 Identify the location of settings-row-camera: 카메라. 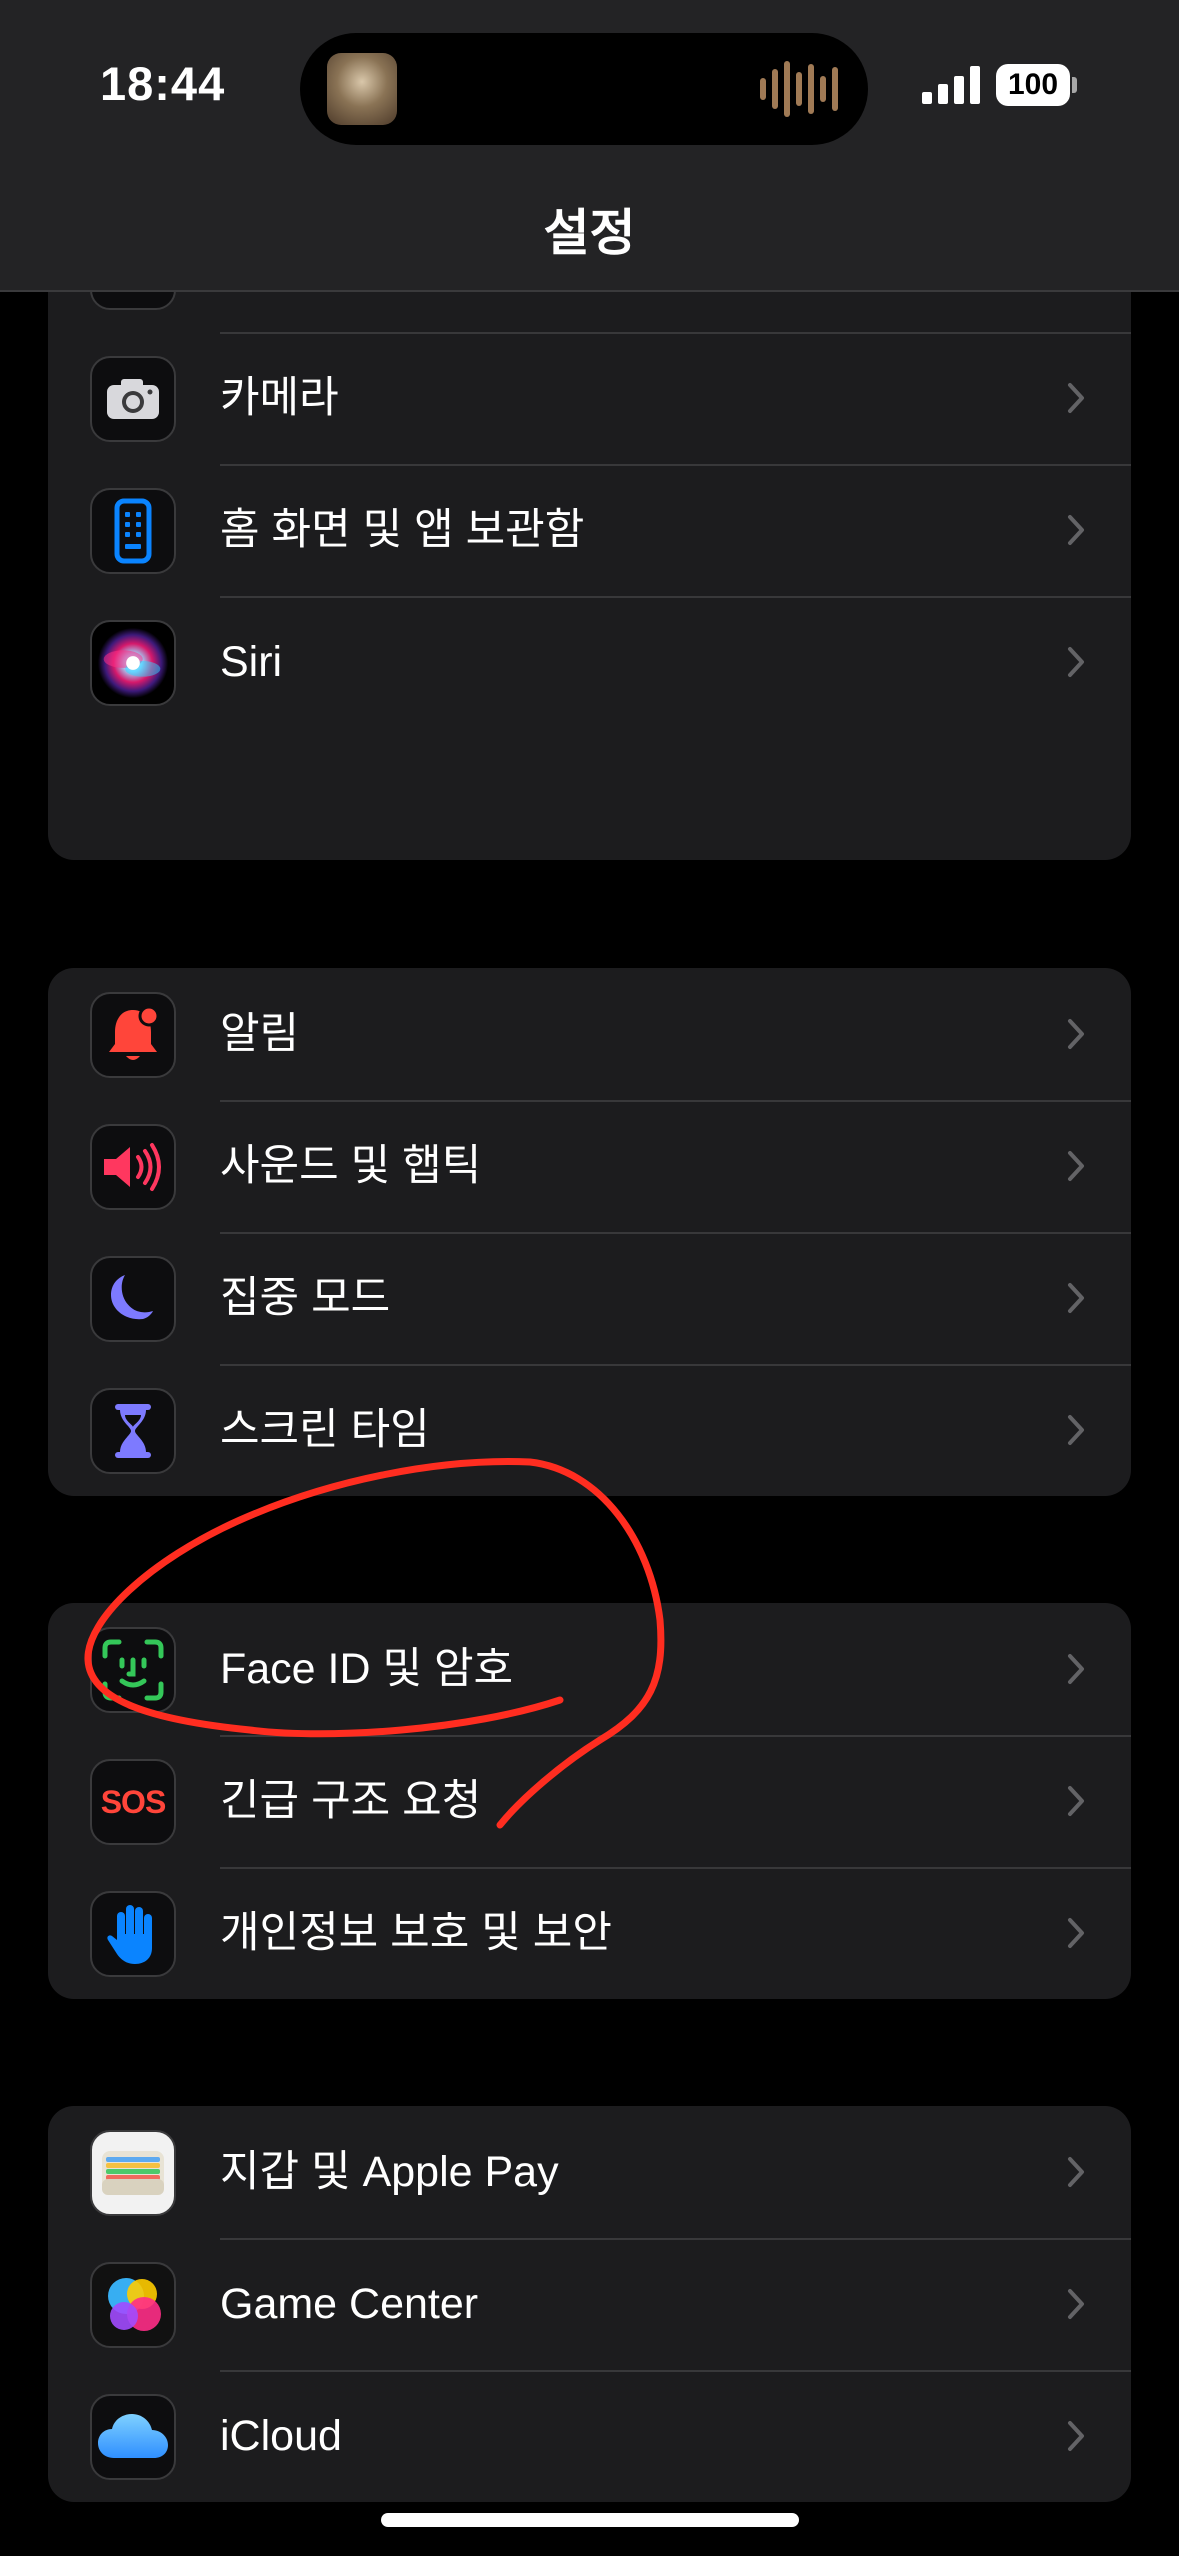
(589, 398).